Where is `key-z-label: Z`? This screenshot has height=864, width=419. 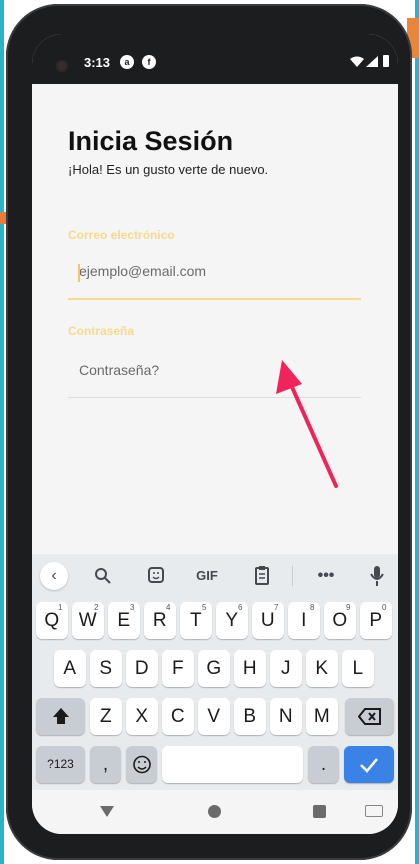 key-z-label: Z is located at coordinates (105, 716).